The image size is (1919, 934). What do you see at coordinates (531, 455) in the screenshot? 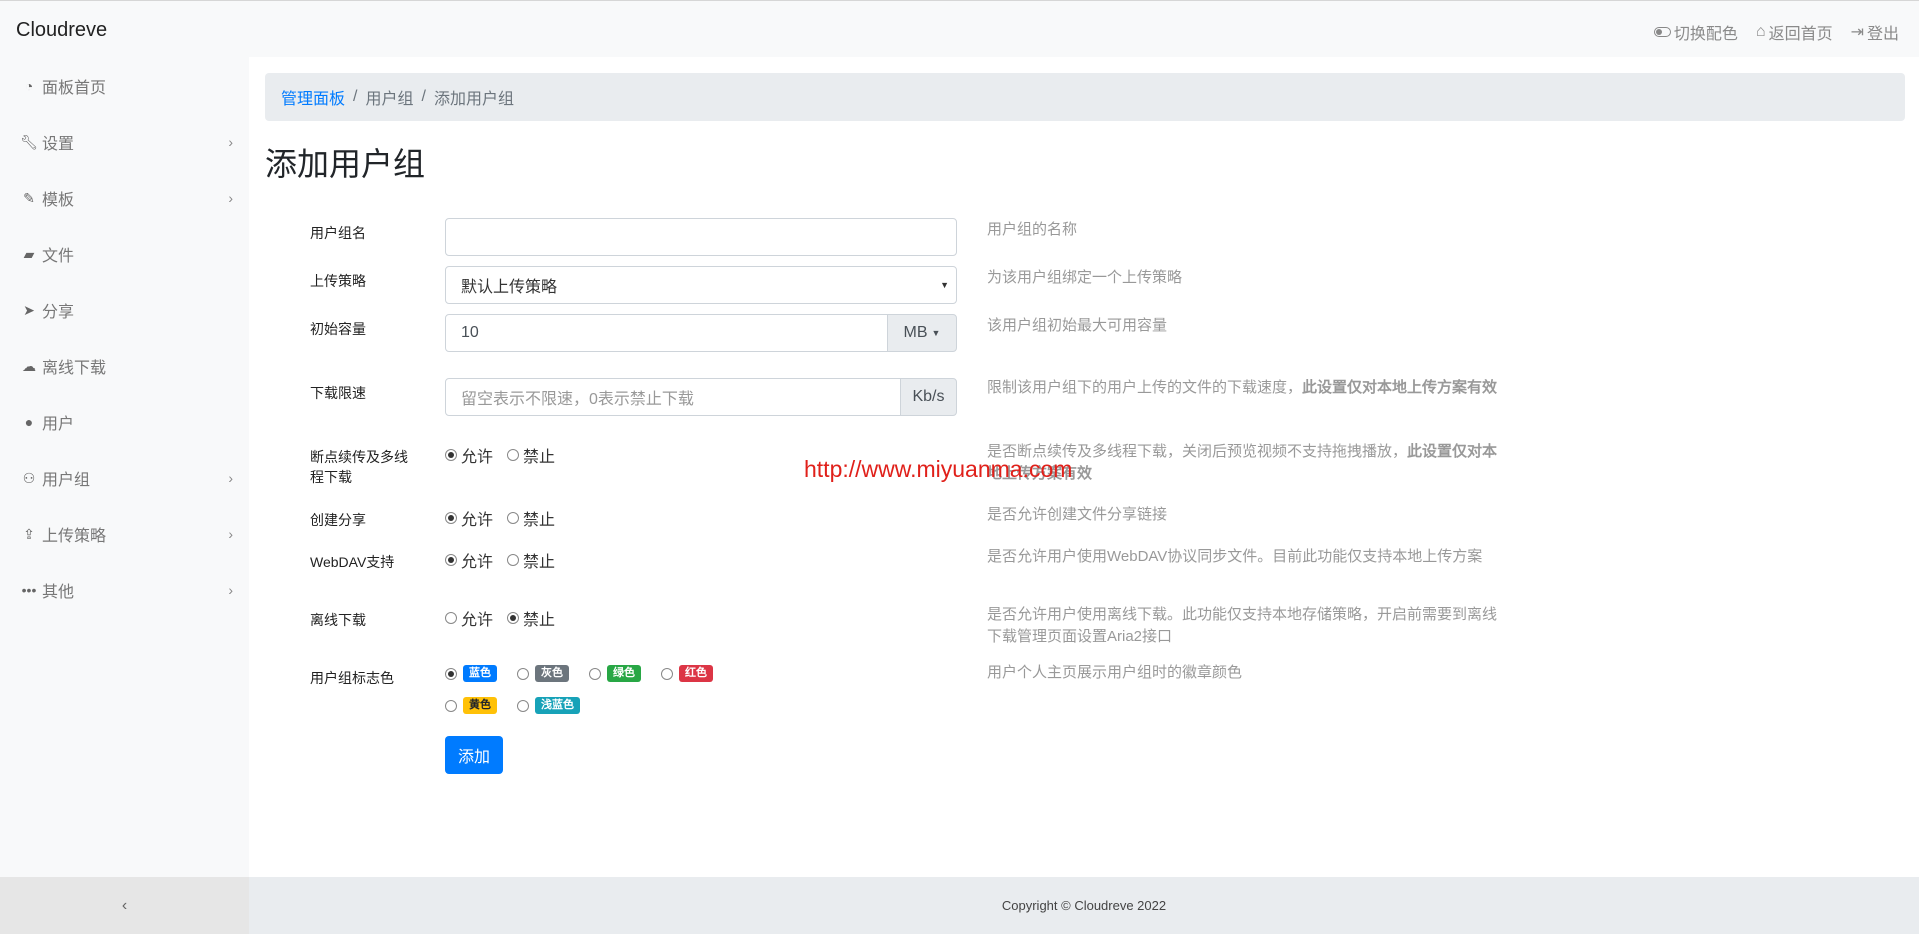
I see `resume-deny-radio: 禁止` at bounding box center [531, 455].